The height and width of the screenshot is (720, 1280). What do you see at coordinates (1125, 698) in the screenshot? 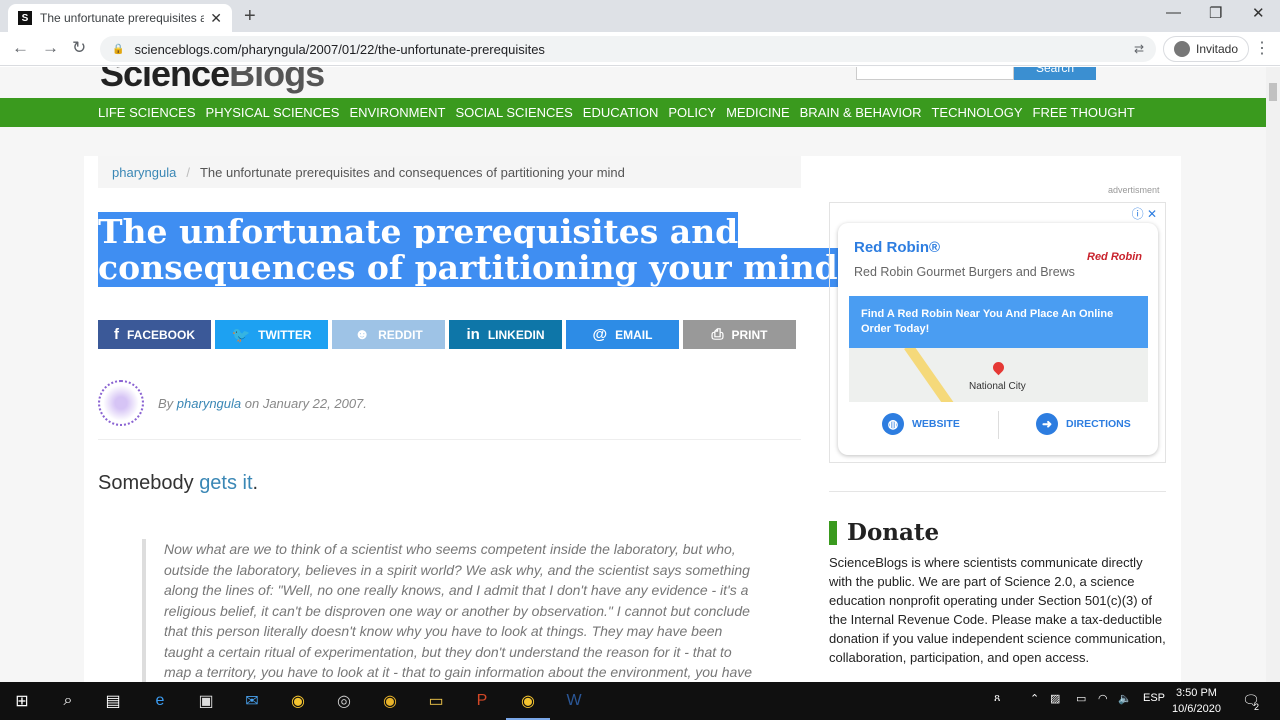
I see `volume-icon: 🔈` at bounding box center [1125, 698].